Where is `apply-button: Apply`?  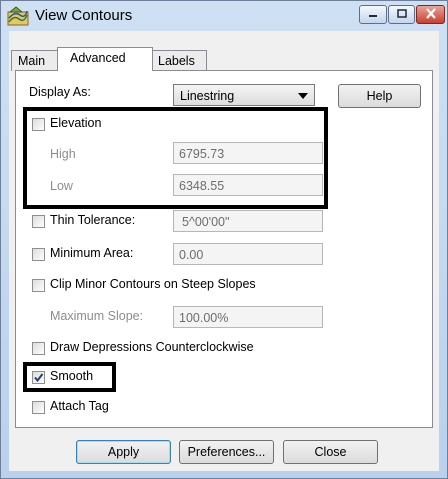 apply-button: Apply is located at coordinates (123, 452).